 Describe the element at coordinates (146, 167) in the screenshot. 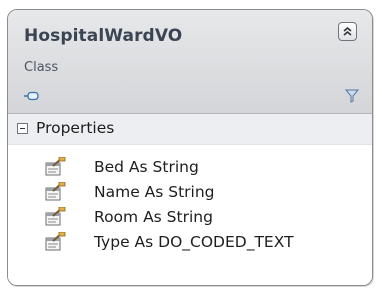

I see `member-label: Bed As String` at that location.